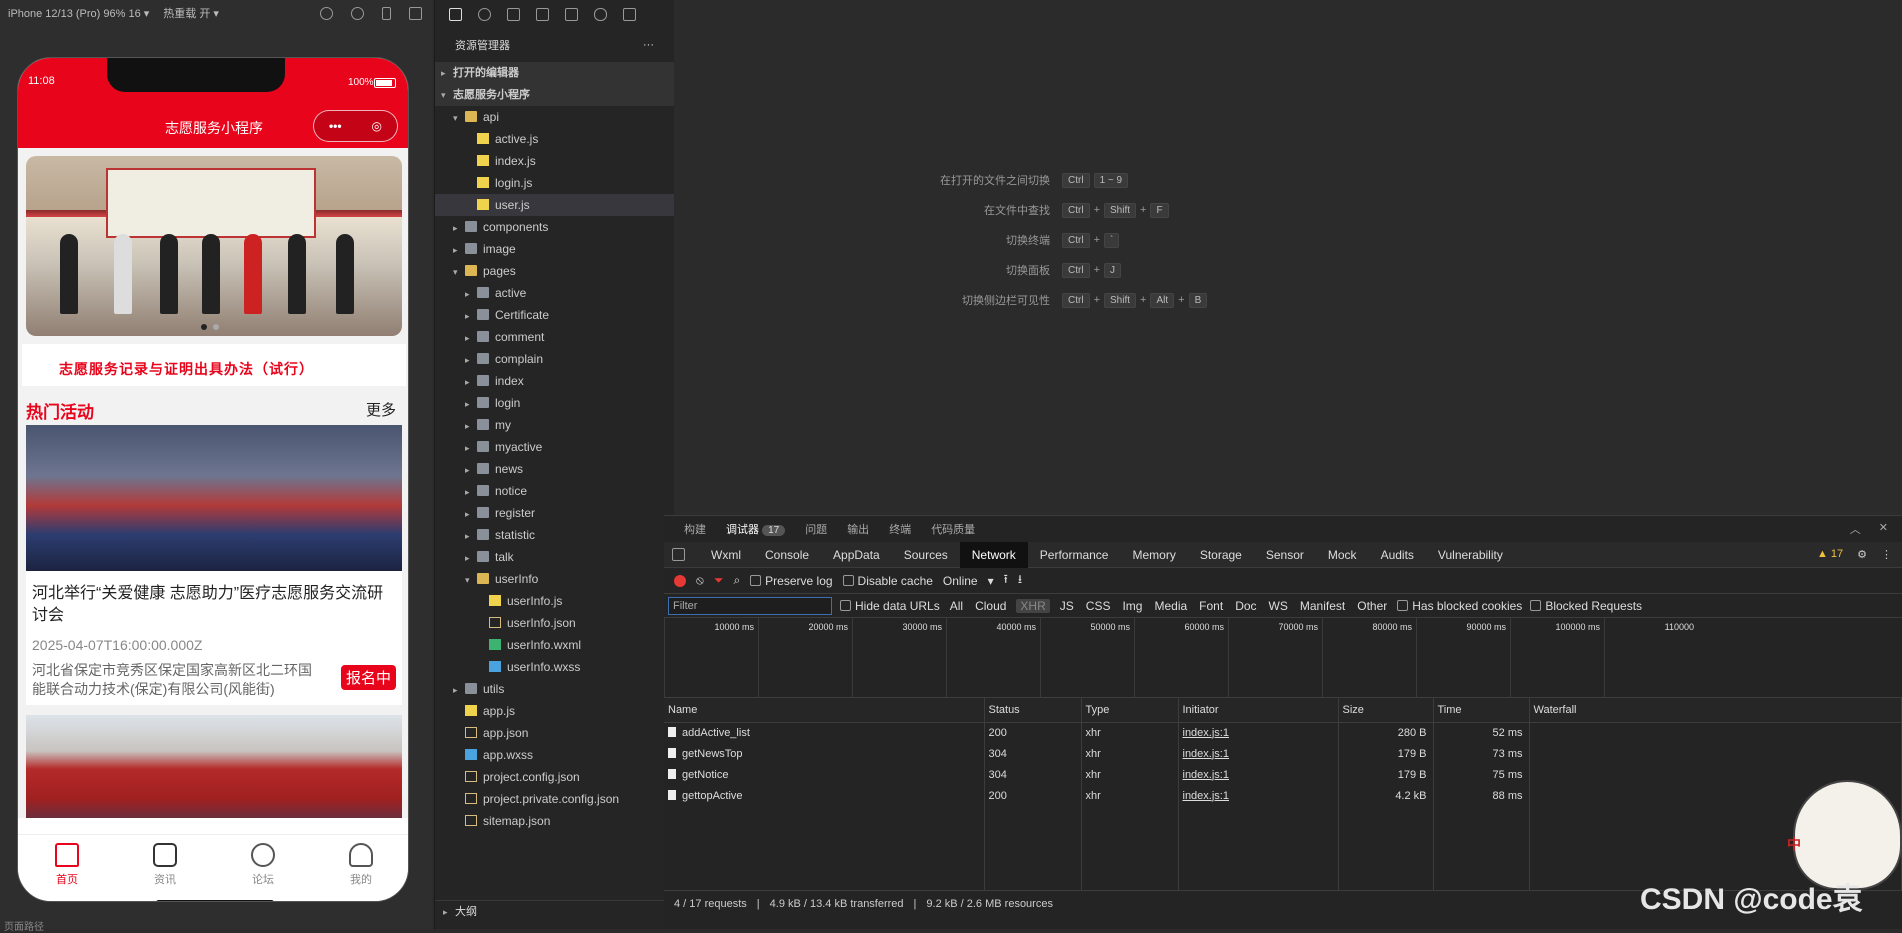 The width and height of the screenshot is (1902, 933). I want to click on file-tree-item: ▾ userInfo, so click(554, 579).